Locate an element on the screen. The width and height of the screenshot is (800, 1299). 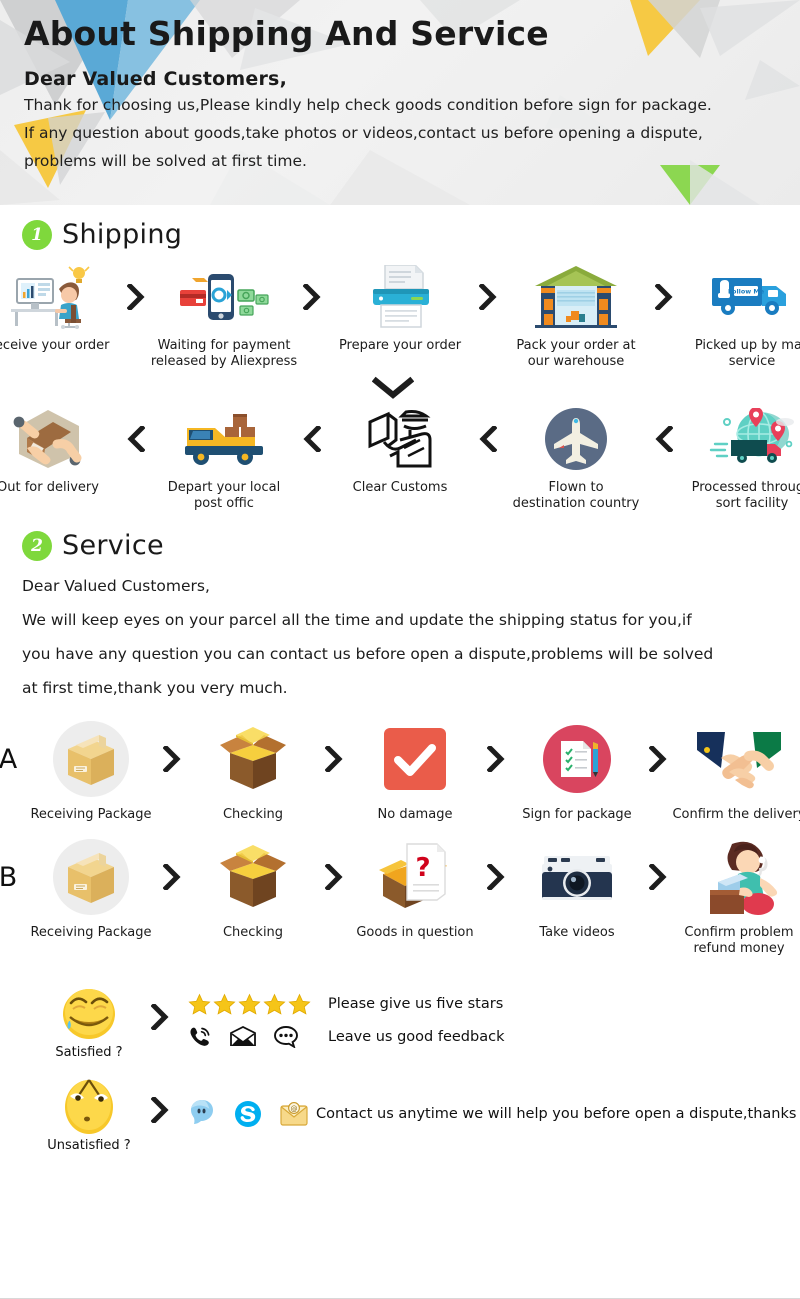
step-processed-through-sort-facility: Processed through sort facility is located at coordinates (738, 459).